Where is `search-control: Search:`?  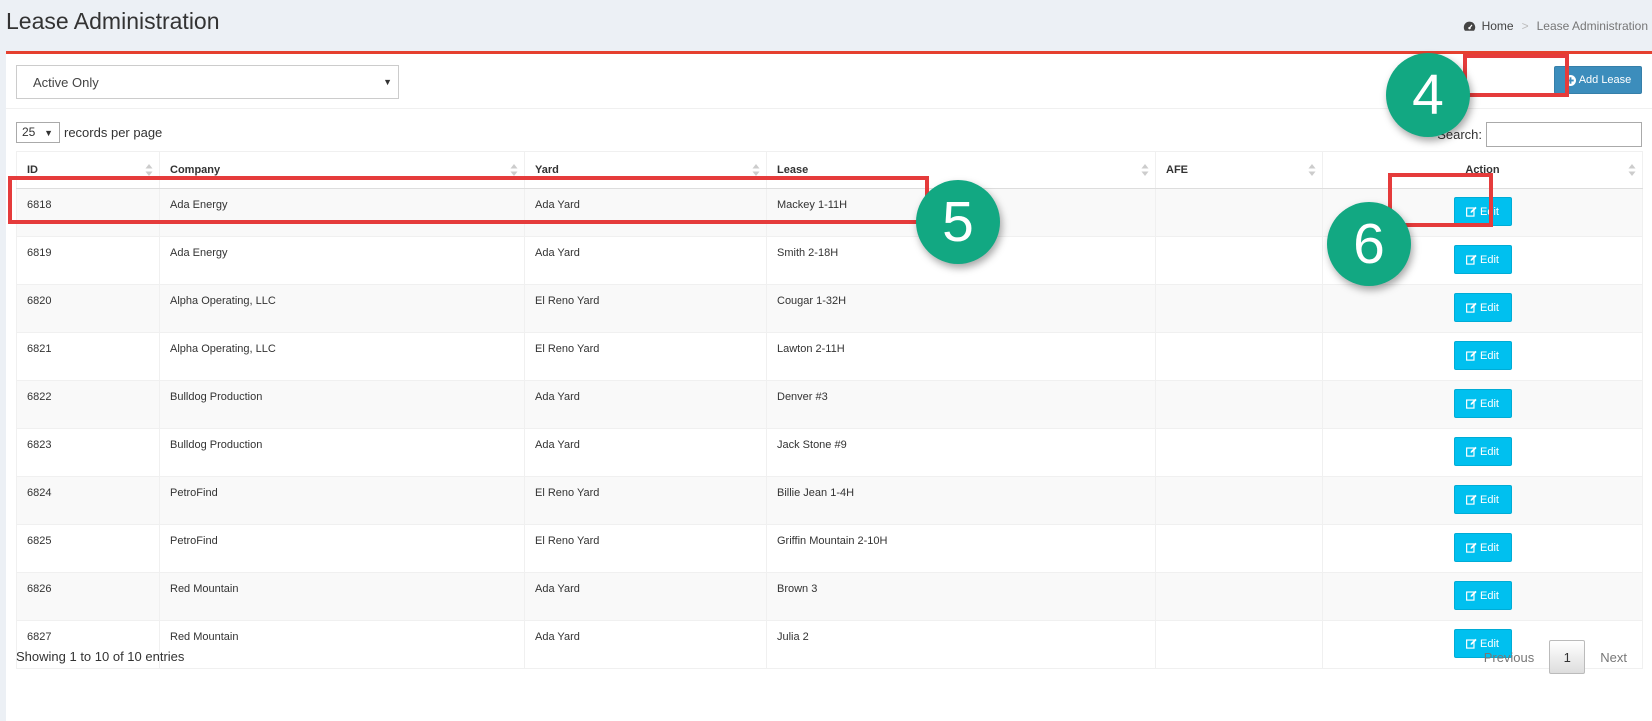
search-control: Search: is located at coordinates (1539, 134).